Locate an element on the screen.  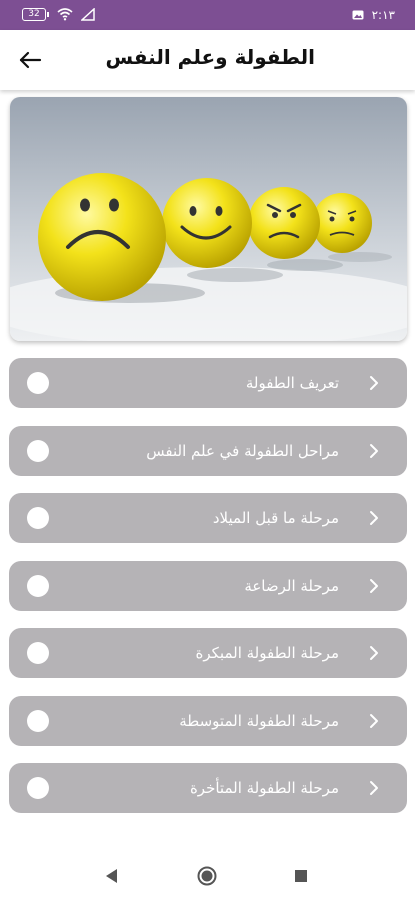
status-bar: 32 ٢:١٣ is located at coordinates (207, 15).